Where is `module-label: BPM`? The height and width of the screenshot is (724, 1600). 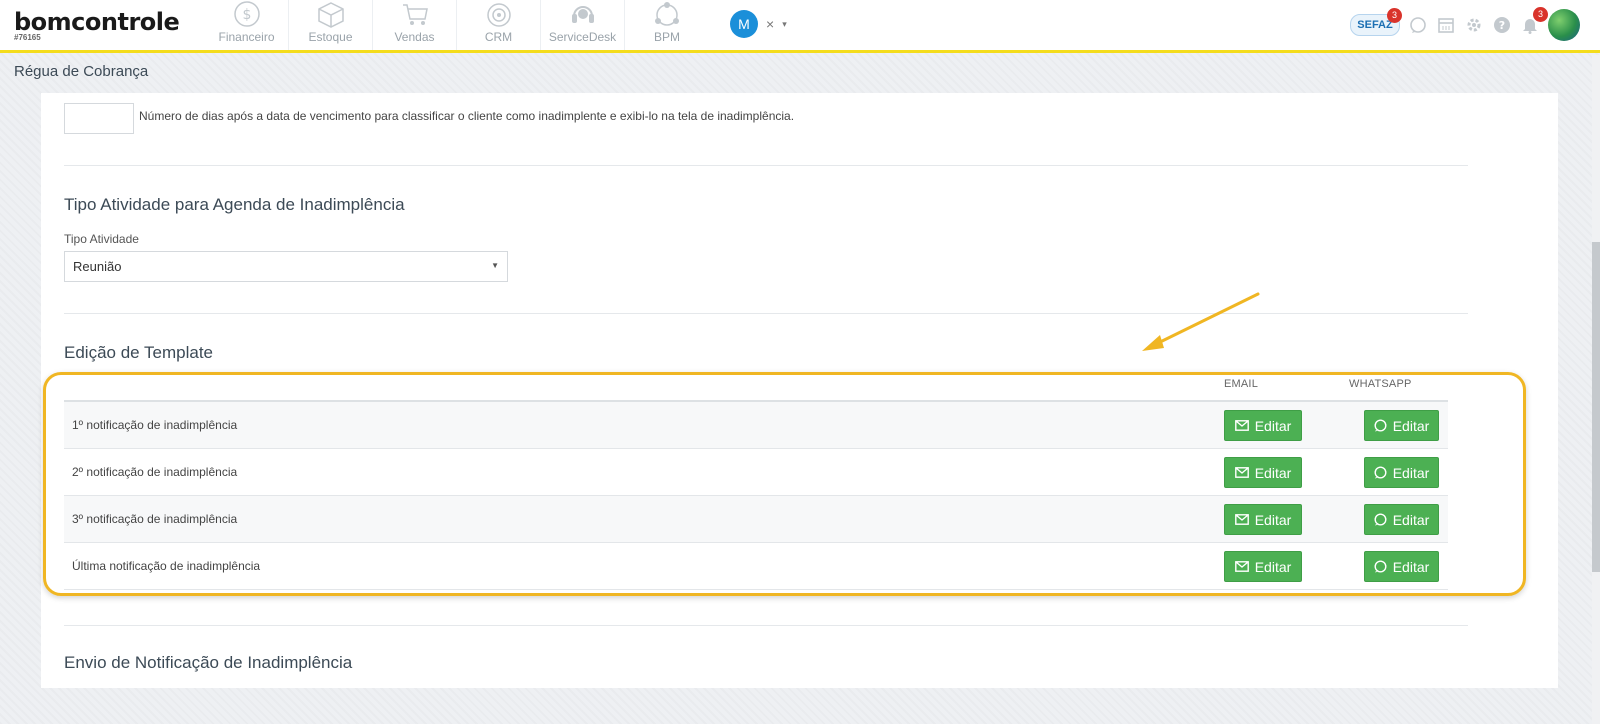
module-label: BPM is located at coordinates (666, 37).